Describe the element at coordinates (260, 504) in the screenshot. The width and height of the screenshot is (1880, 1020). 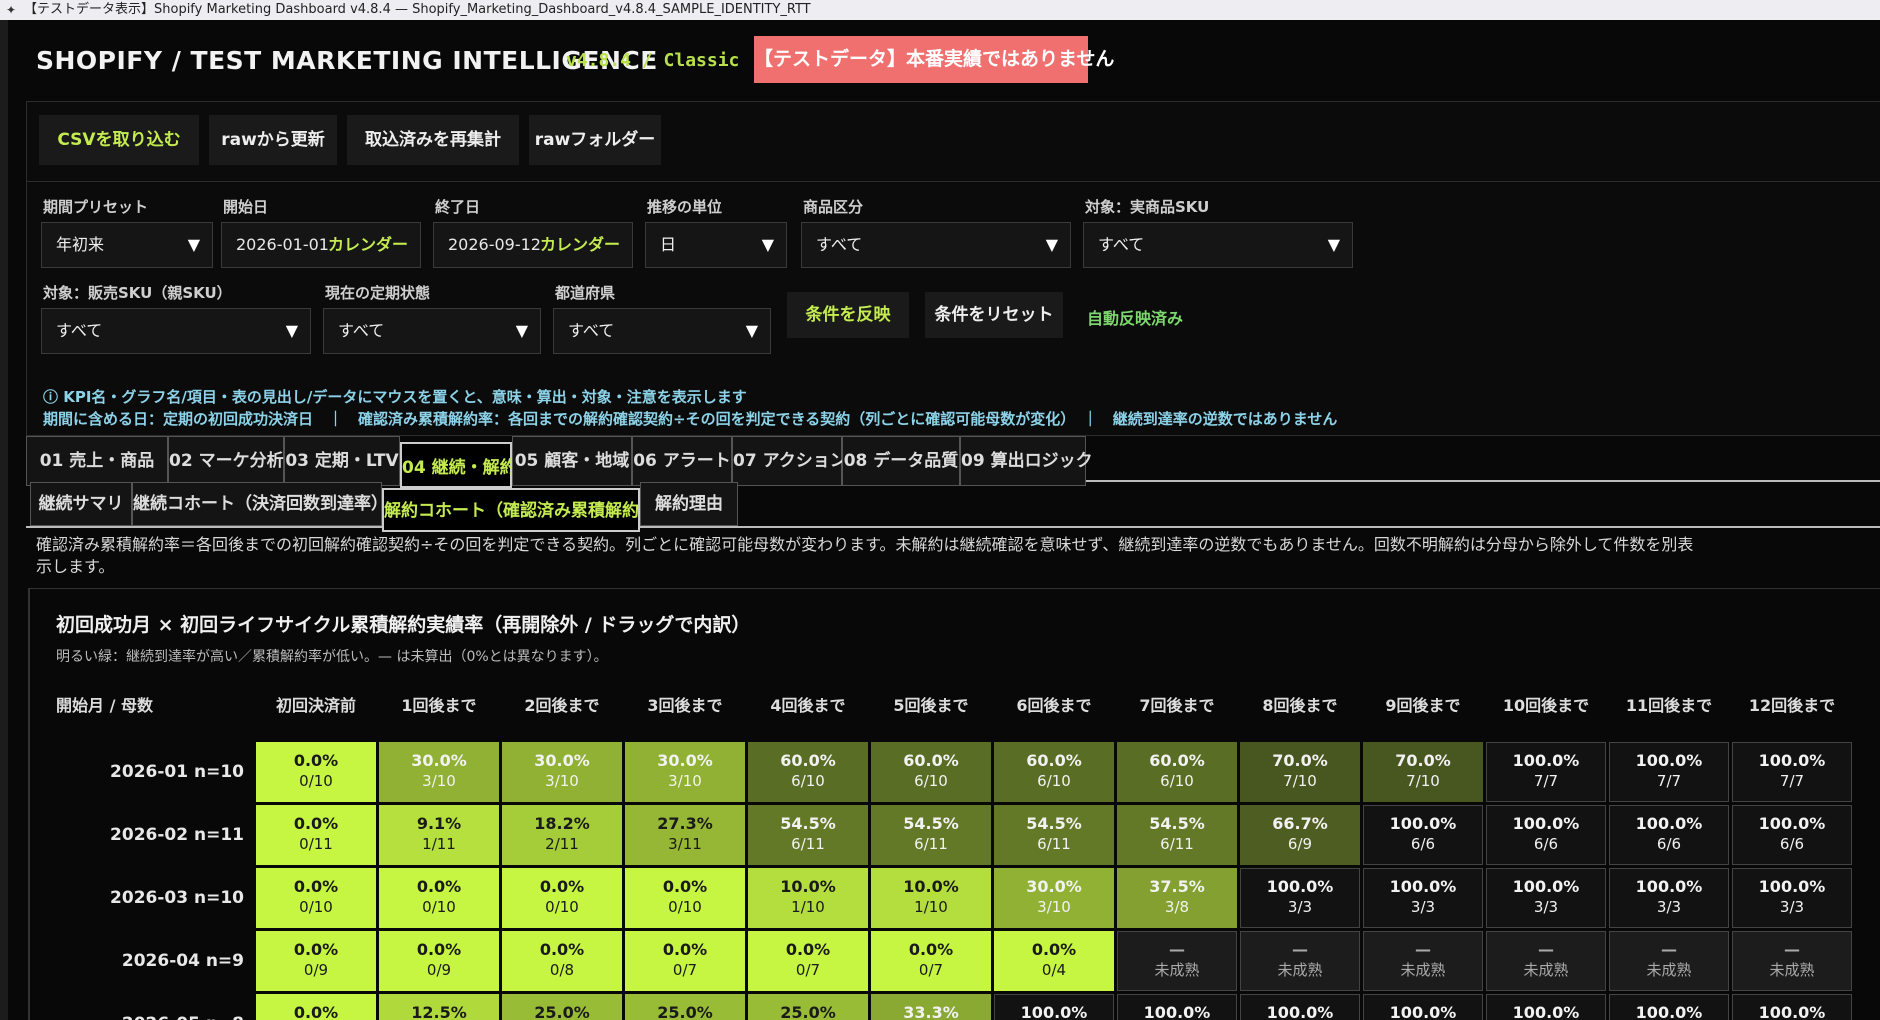
I see `subtab-2: 継続コホート（決済回数到達率）` at that location.